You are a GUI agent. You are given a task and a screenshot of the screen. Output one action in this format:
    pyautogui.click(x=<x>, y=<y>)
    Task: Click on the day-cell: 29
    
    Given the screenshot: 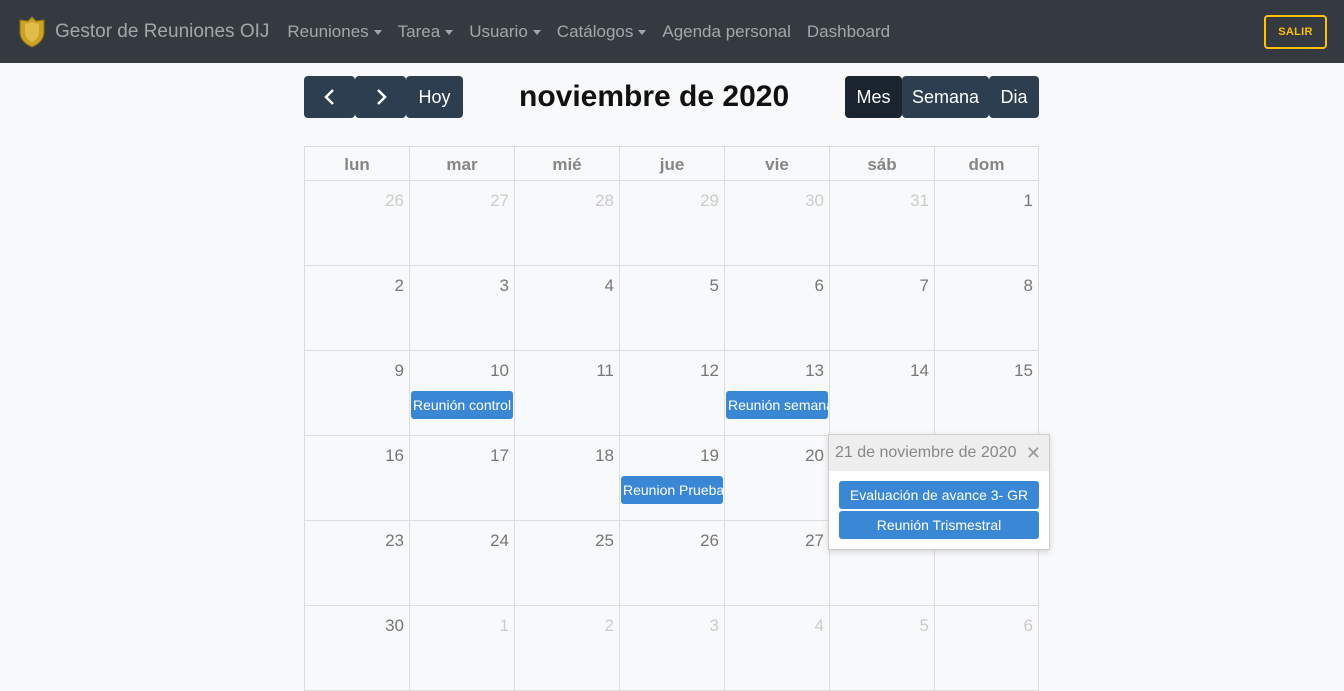 What is the action you would take?
    pyautogui.click(x=671, y=223)
    